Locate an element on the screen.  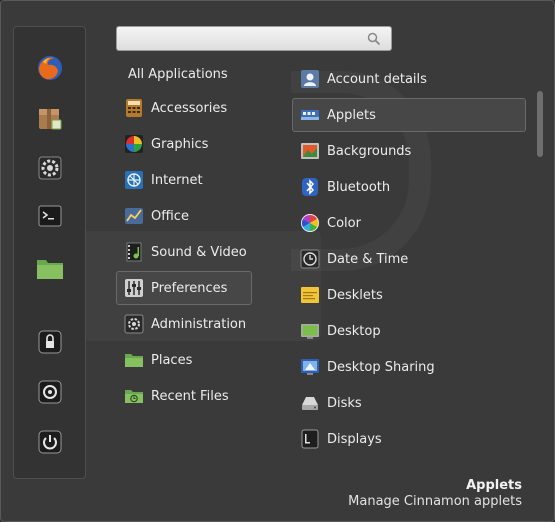
favorite-terminal is located at coordinates (50, 216).